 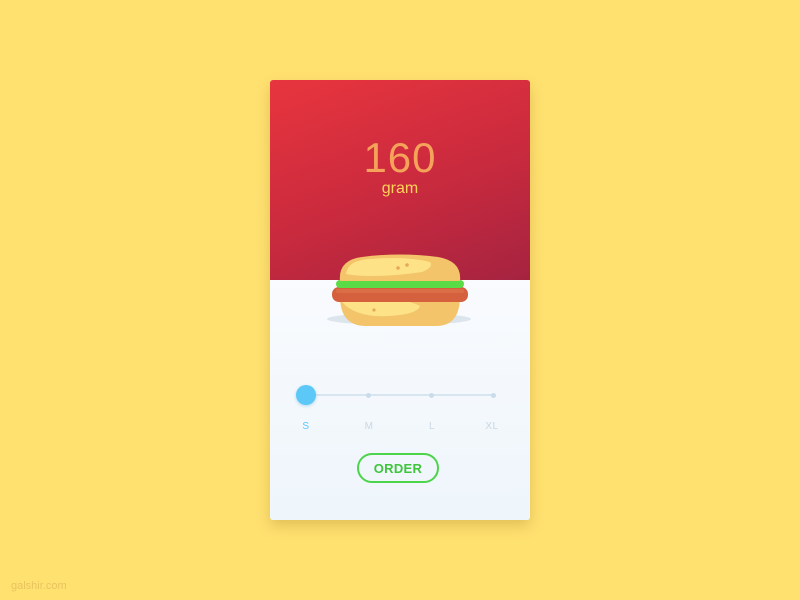 I want to click on size-option-s: S, so click(x=306, y=426).